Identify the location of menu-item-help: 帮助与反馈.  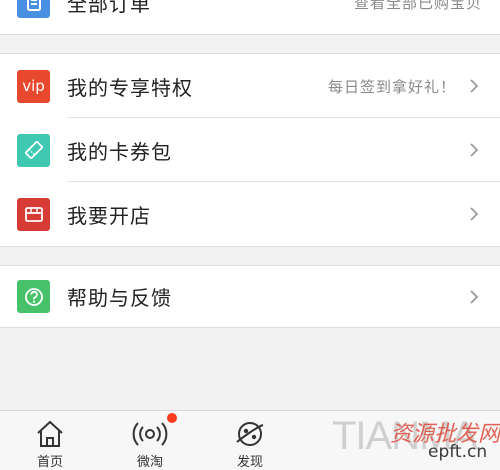
(250, 296).